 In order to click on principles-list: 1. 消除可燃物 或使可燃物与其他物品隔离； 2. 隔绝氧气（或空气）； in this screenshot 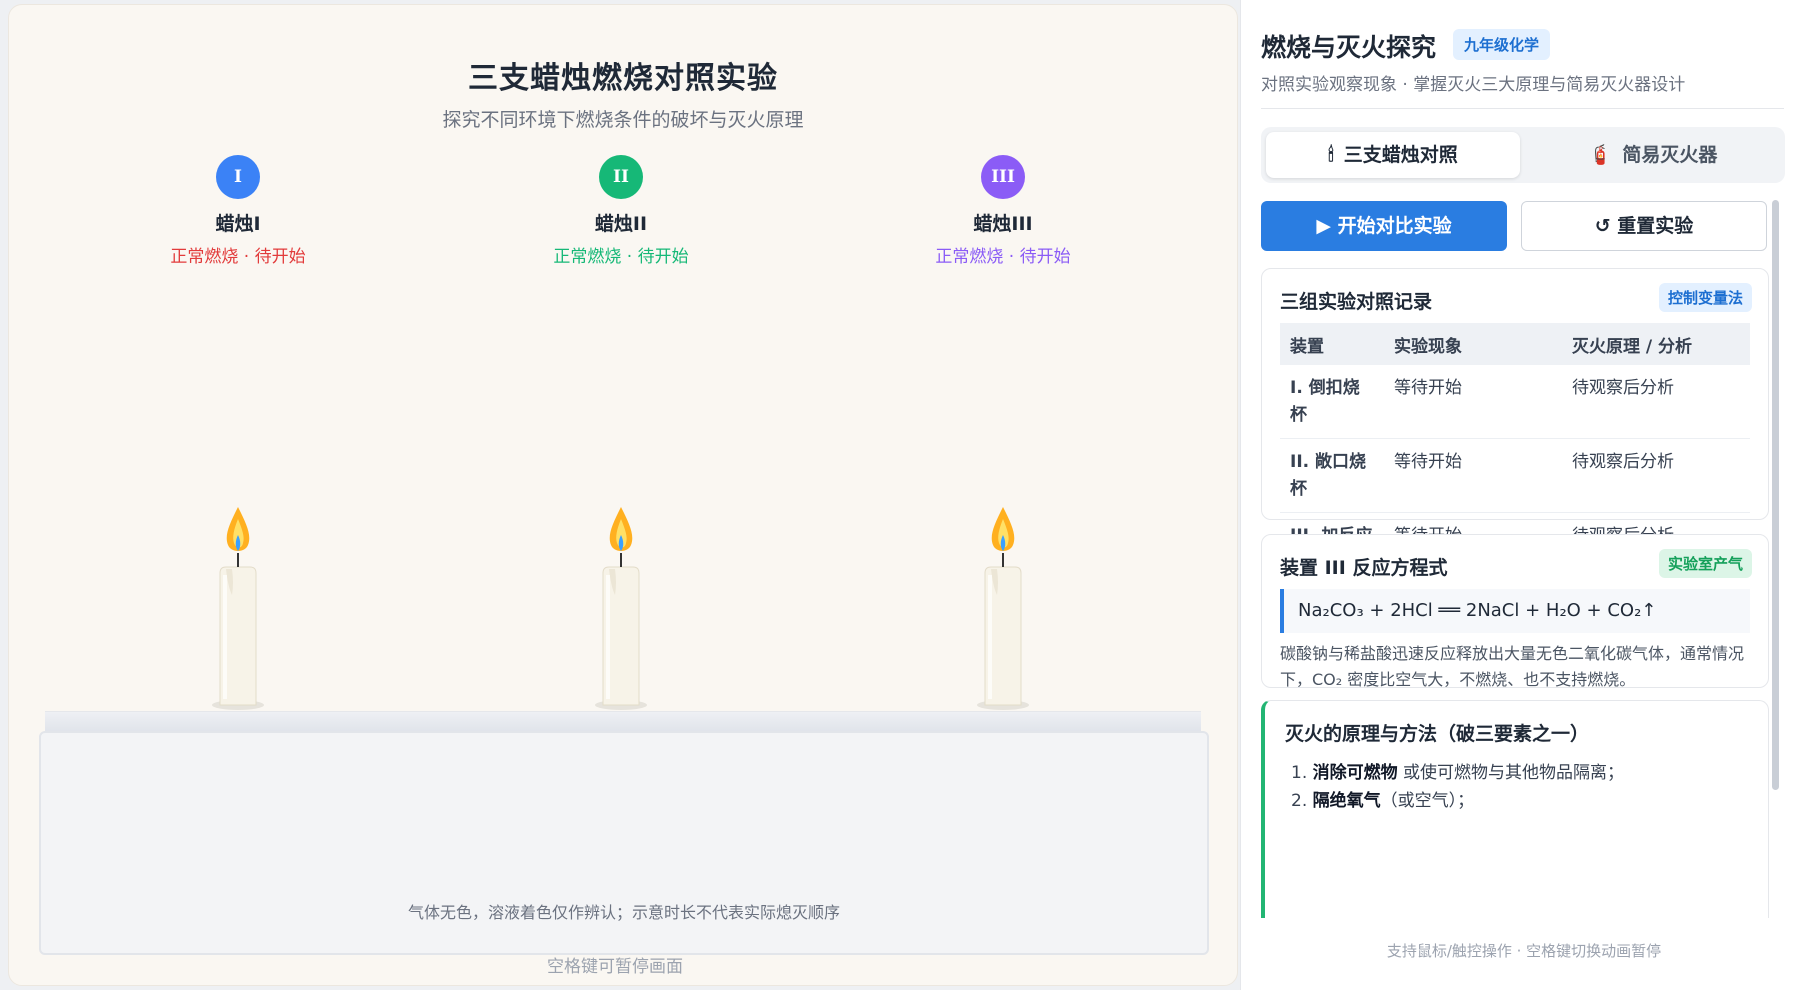, I will do `click(1457, 787)`.